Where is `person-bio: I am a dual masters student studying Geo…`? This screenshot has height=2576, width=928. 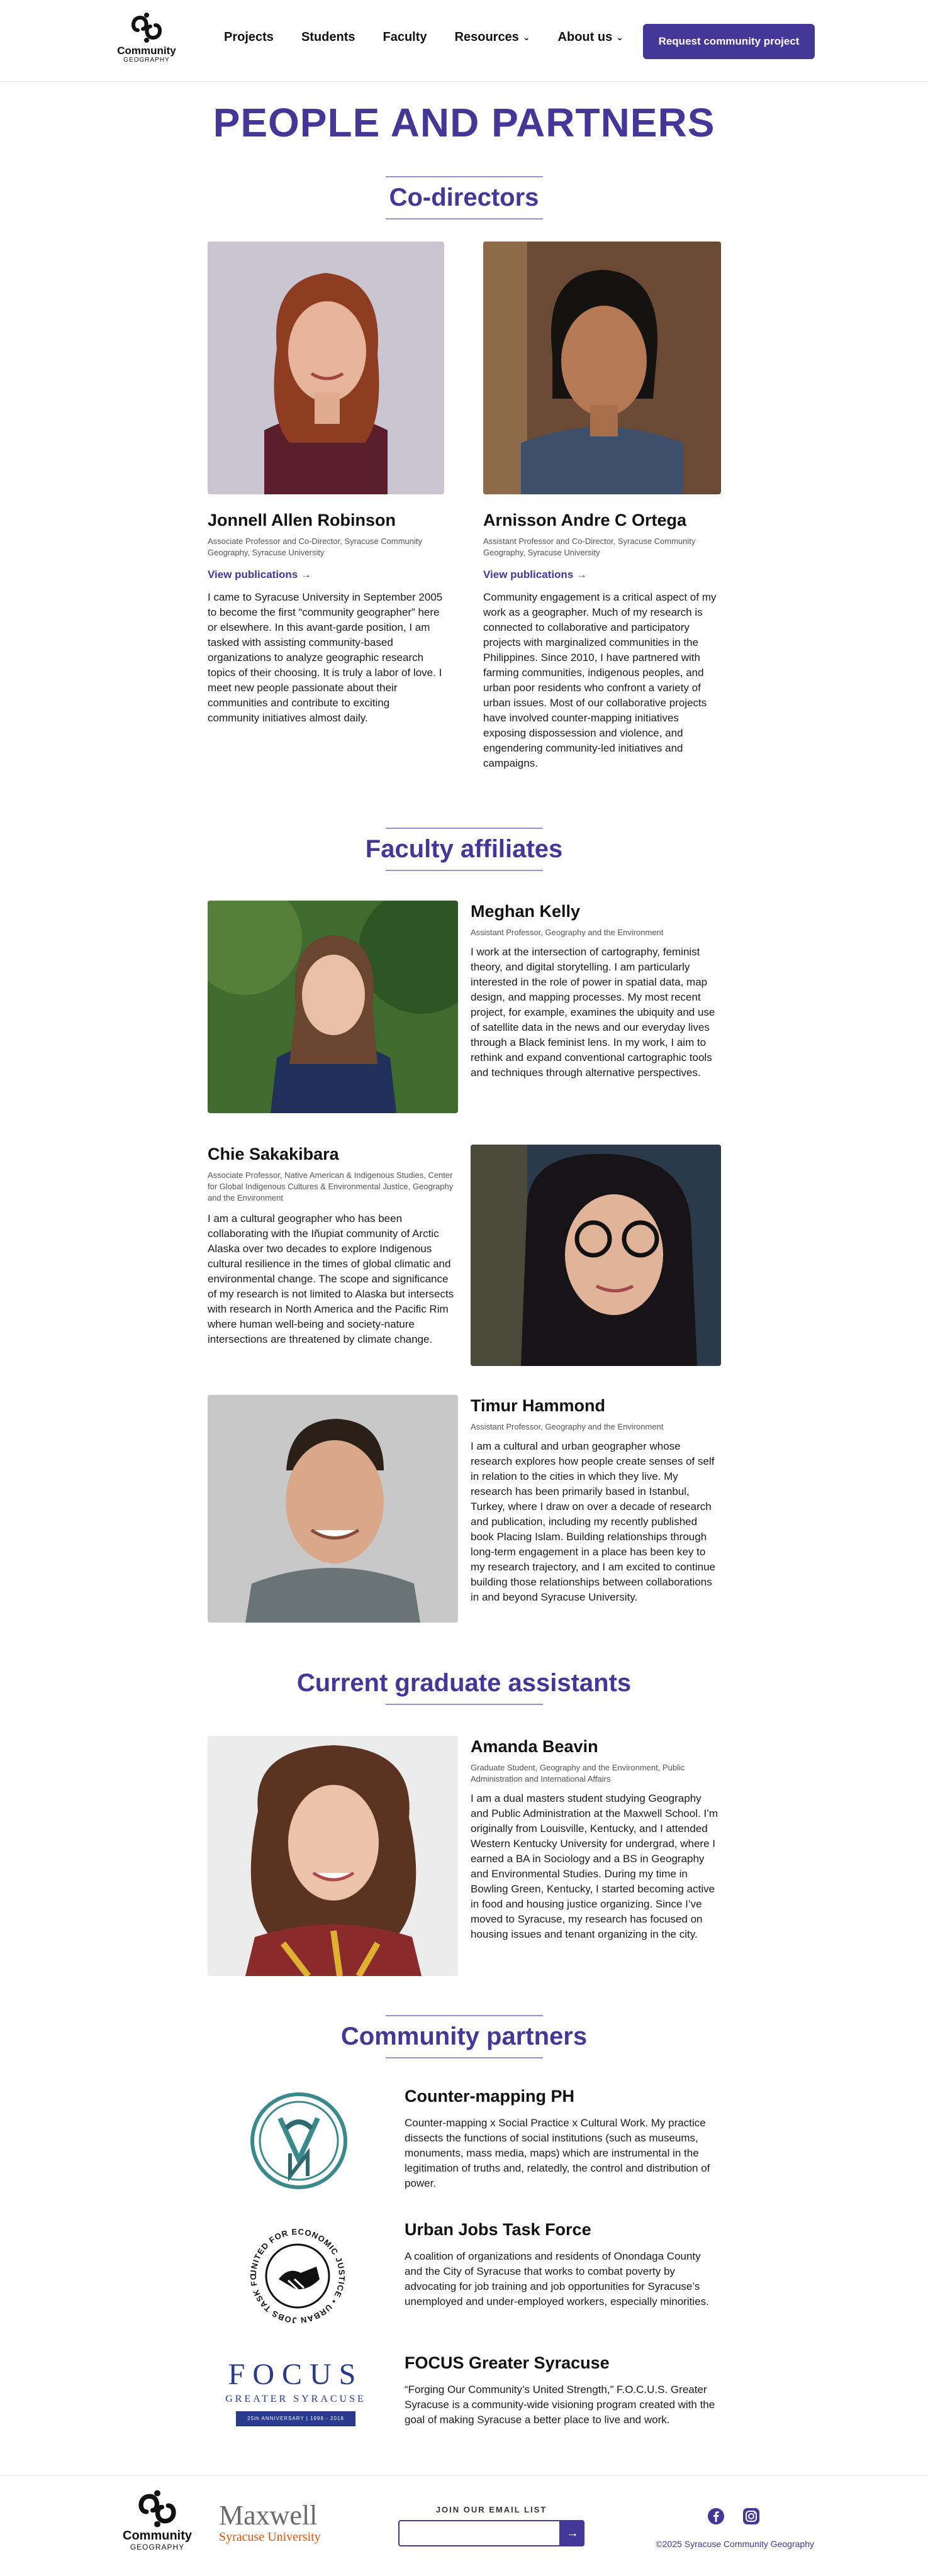 person-bio: I am a dual masters student studying Geo… is located at coordinates (594, 1866).